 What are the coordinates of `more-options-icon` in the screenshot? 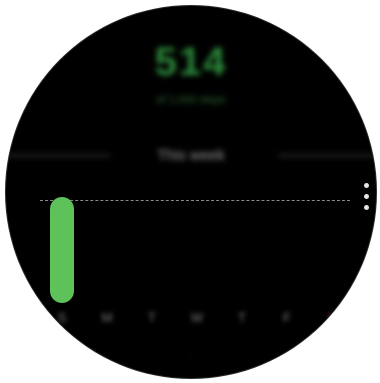 It's located at (366, 185).